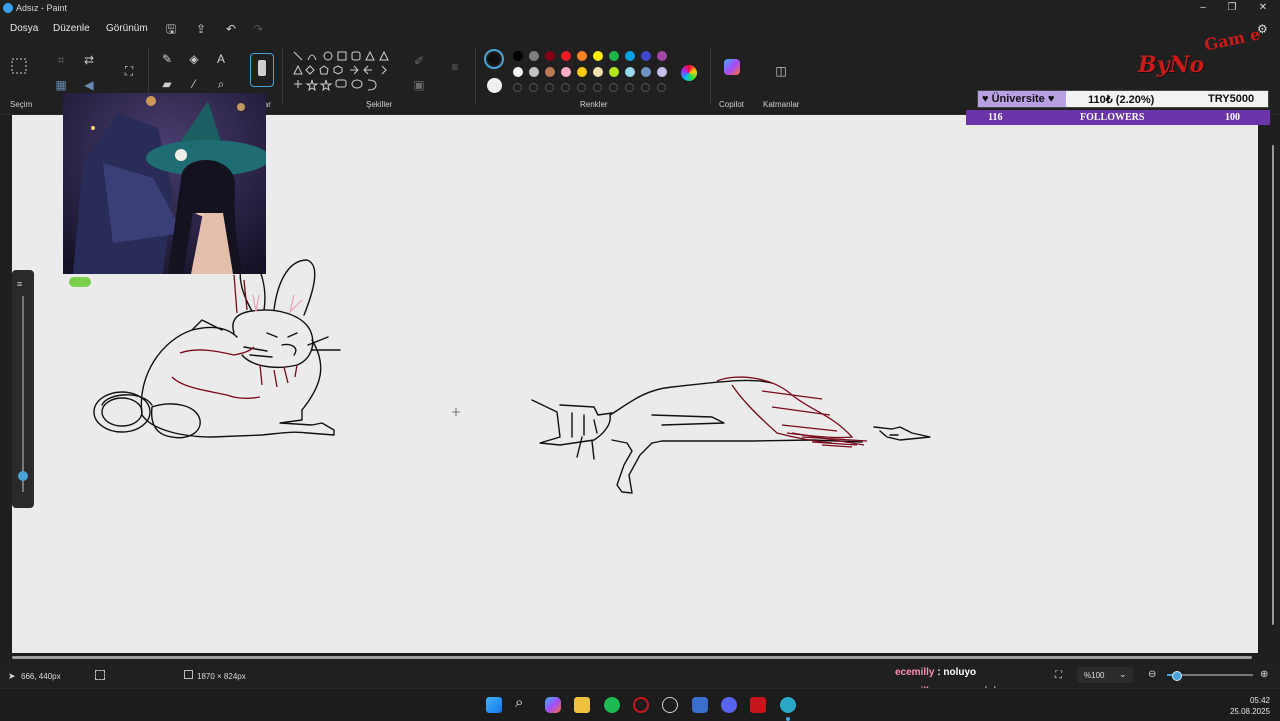  I want to click on brush-icon, so click(262, 70).